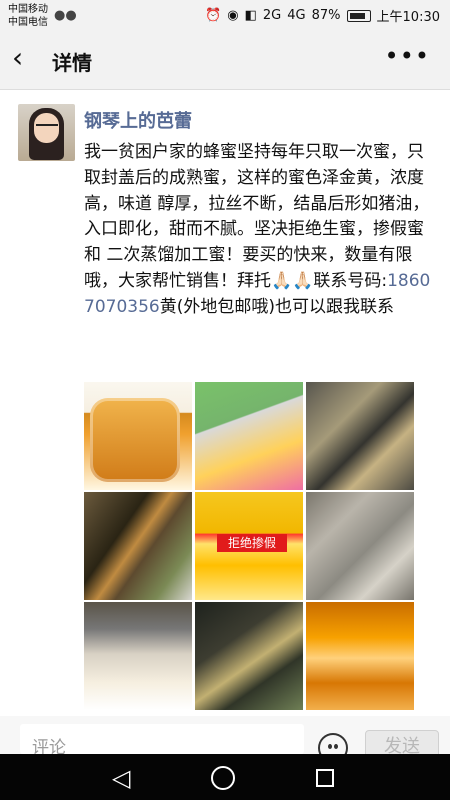 This screenshot has height=800, width=450. What do you see at coordinates (250, 15) in the screenshot?
I see `vibrate-icon: ◧` at bounding box center [250, 15].